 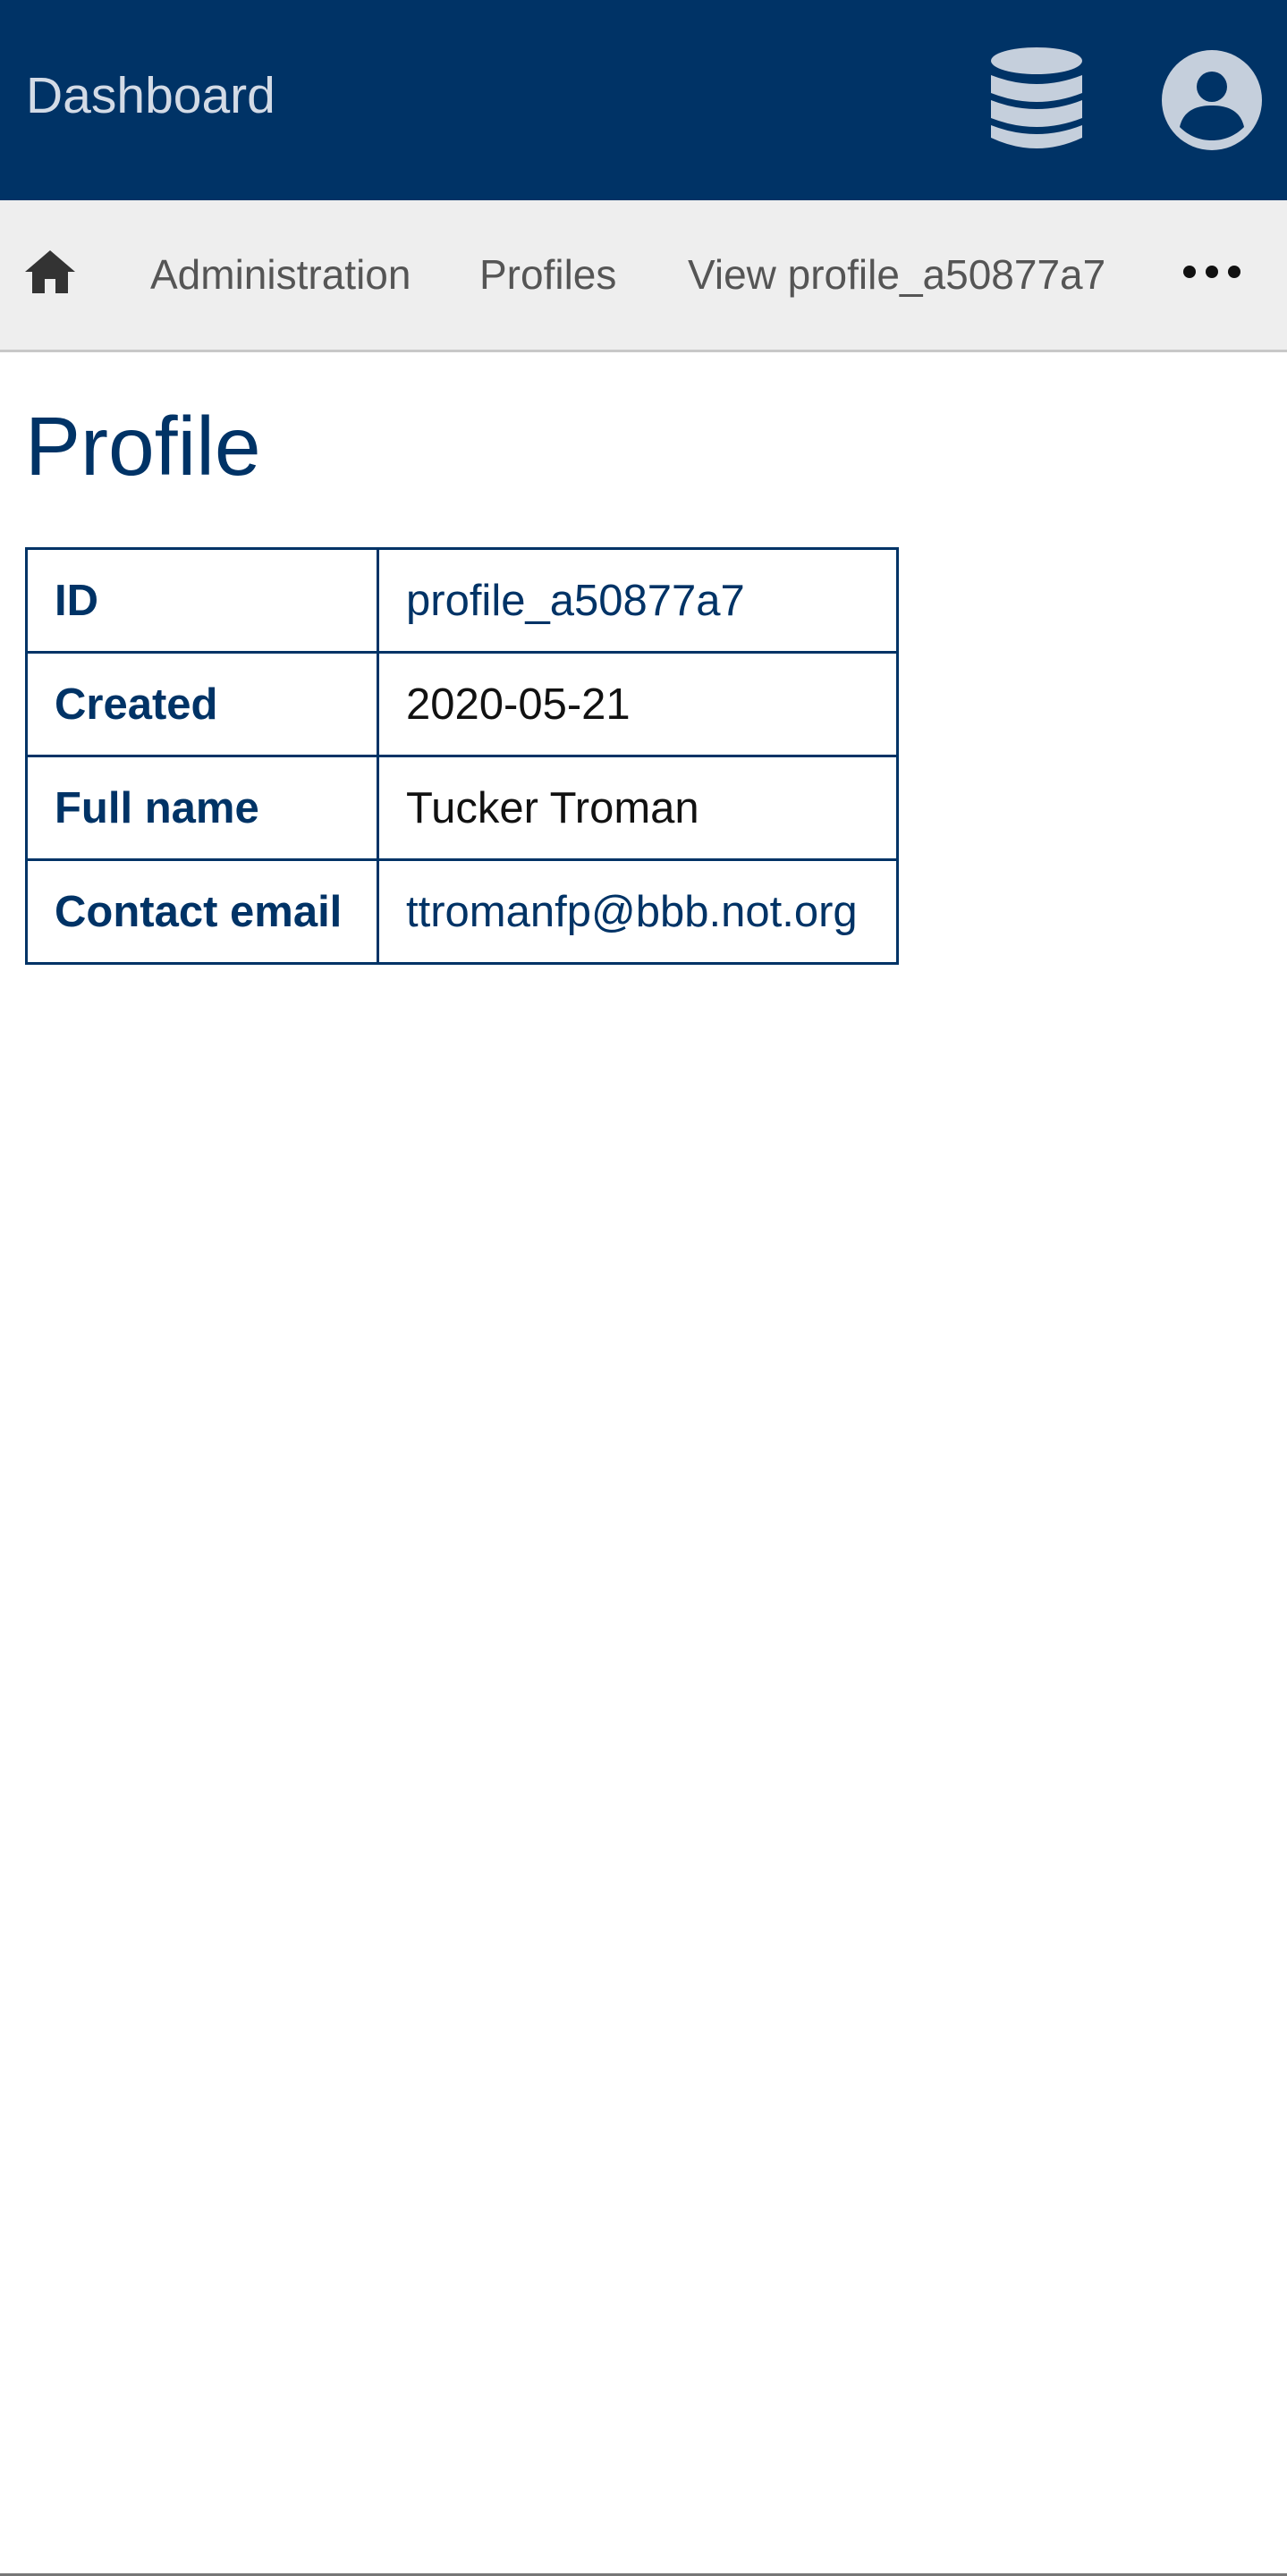 I want to click on database-button, so click(x=1036, y=100).